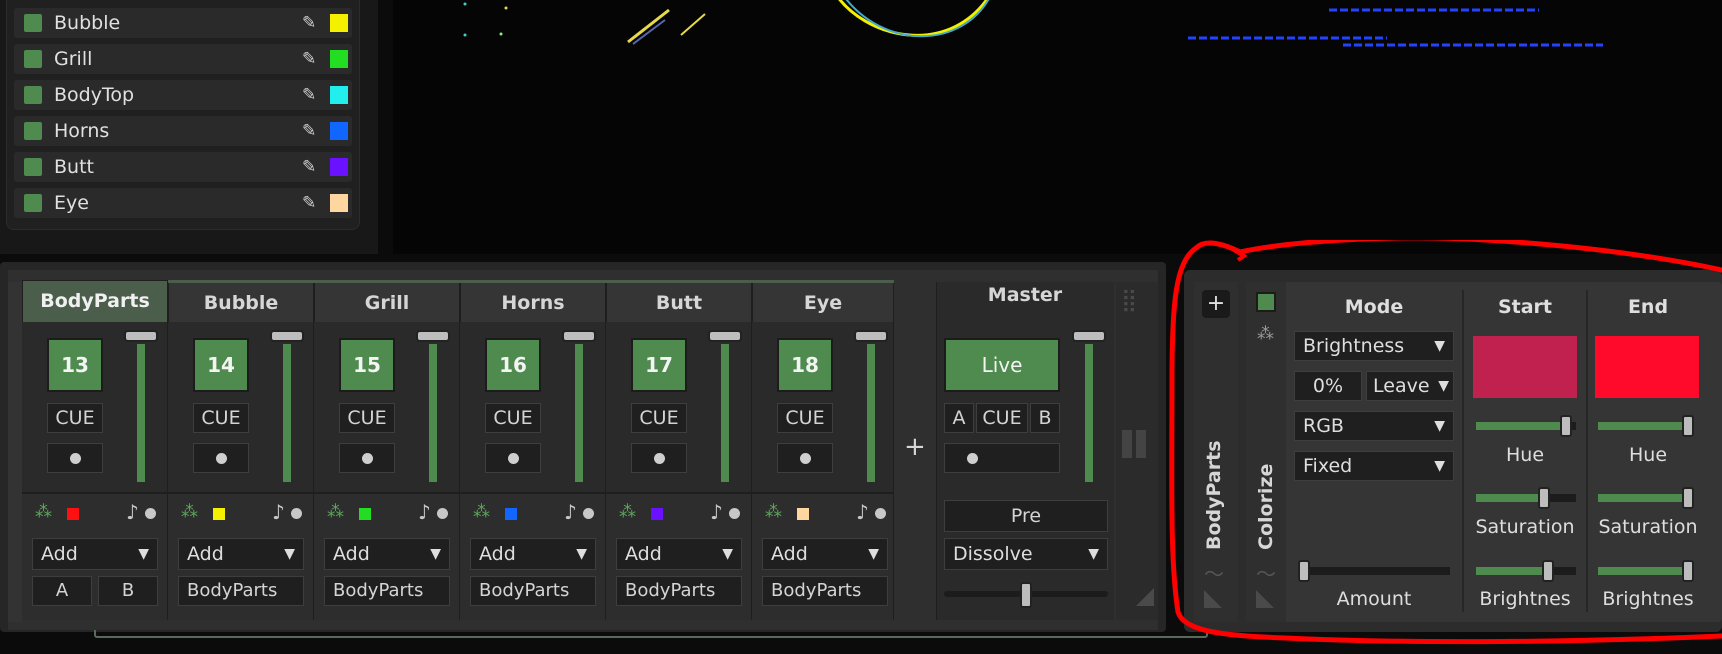  What do you see at coordinates (1129, 300) in the screenshot?
I see `grid-icon: ⣿` at bounding box center [1129, 300].